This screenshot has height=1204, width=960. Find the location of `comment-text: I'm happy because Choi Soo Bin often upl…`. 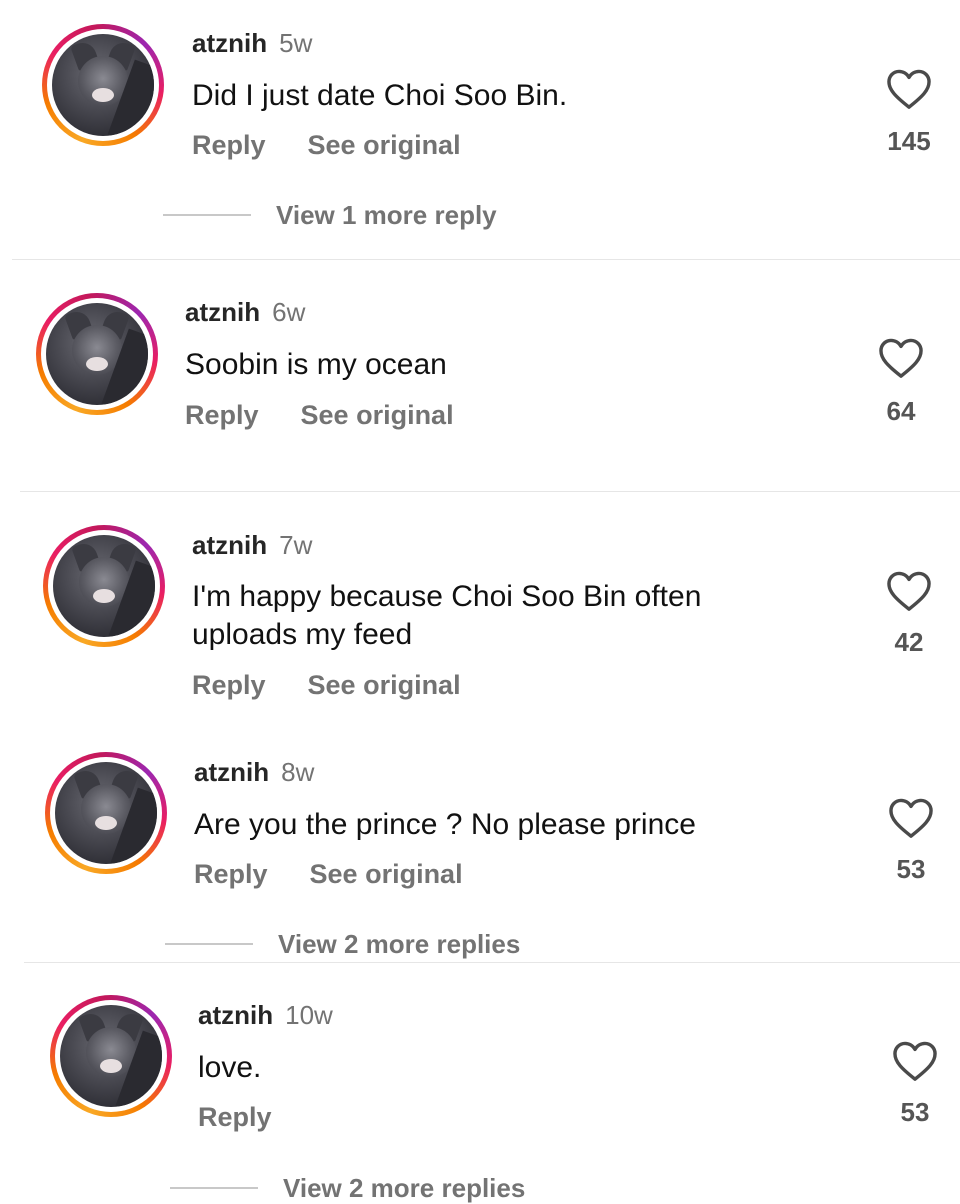

comment-text: I'm happy because Choi Soo Bin often upl… is located at coordinates (447, 615).